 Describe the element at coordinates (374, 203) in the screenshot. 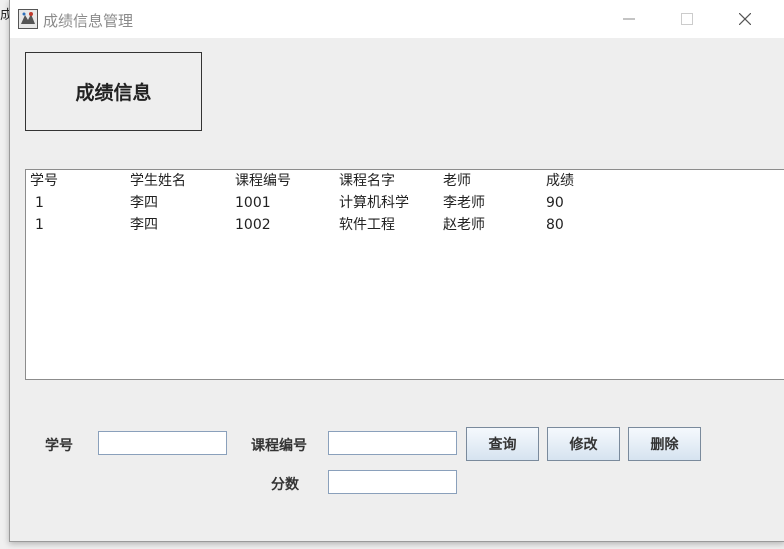

I see `cell-course-name: 计算机科学` at that location.